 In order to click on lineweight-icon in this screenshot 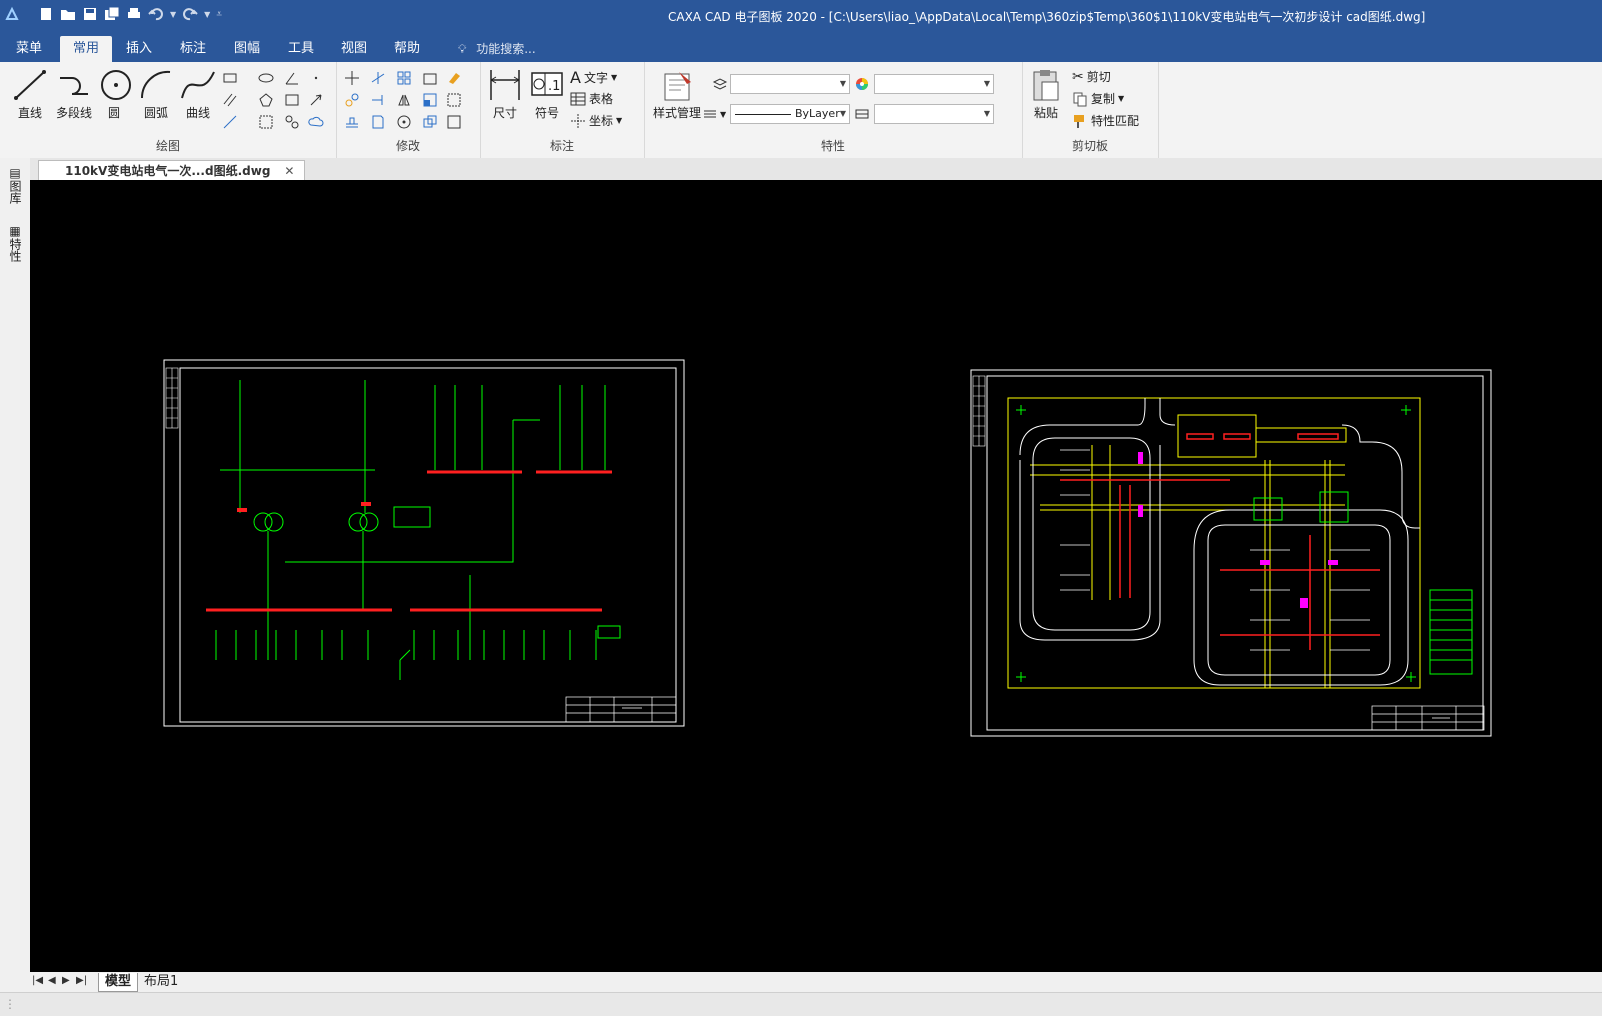, I will do `click(710, 114)`.